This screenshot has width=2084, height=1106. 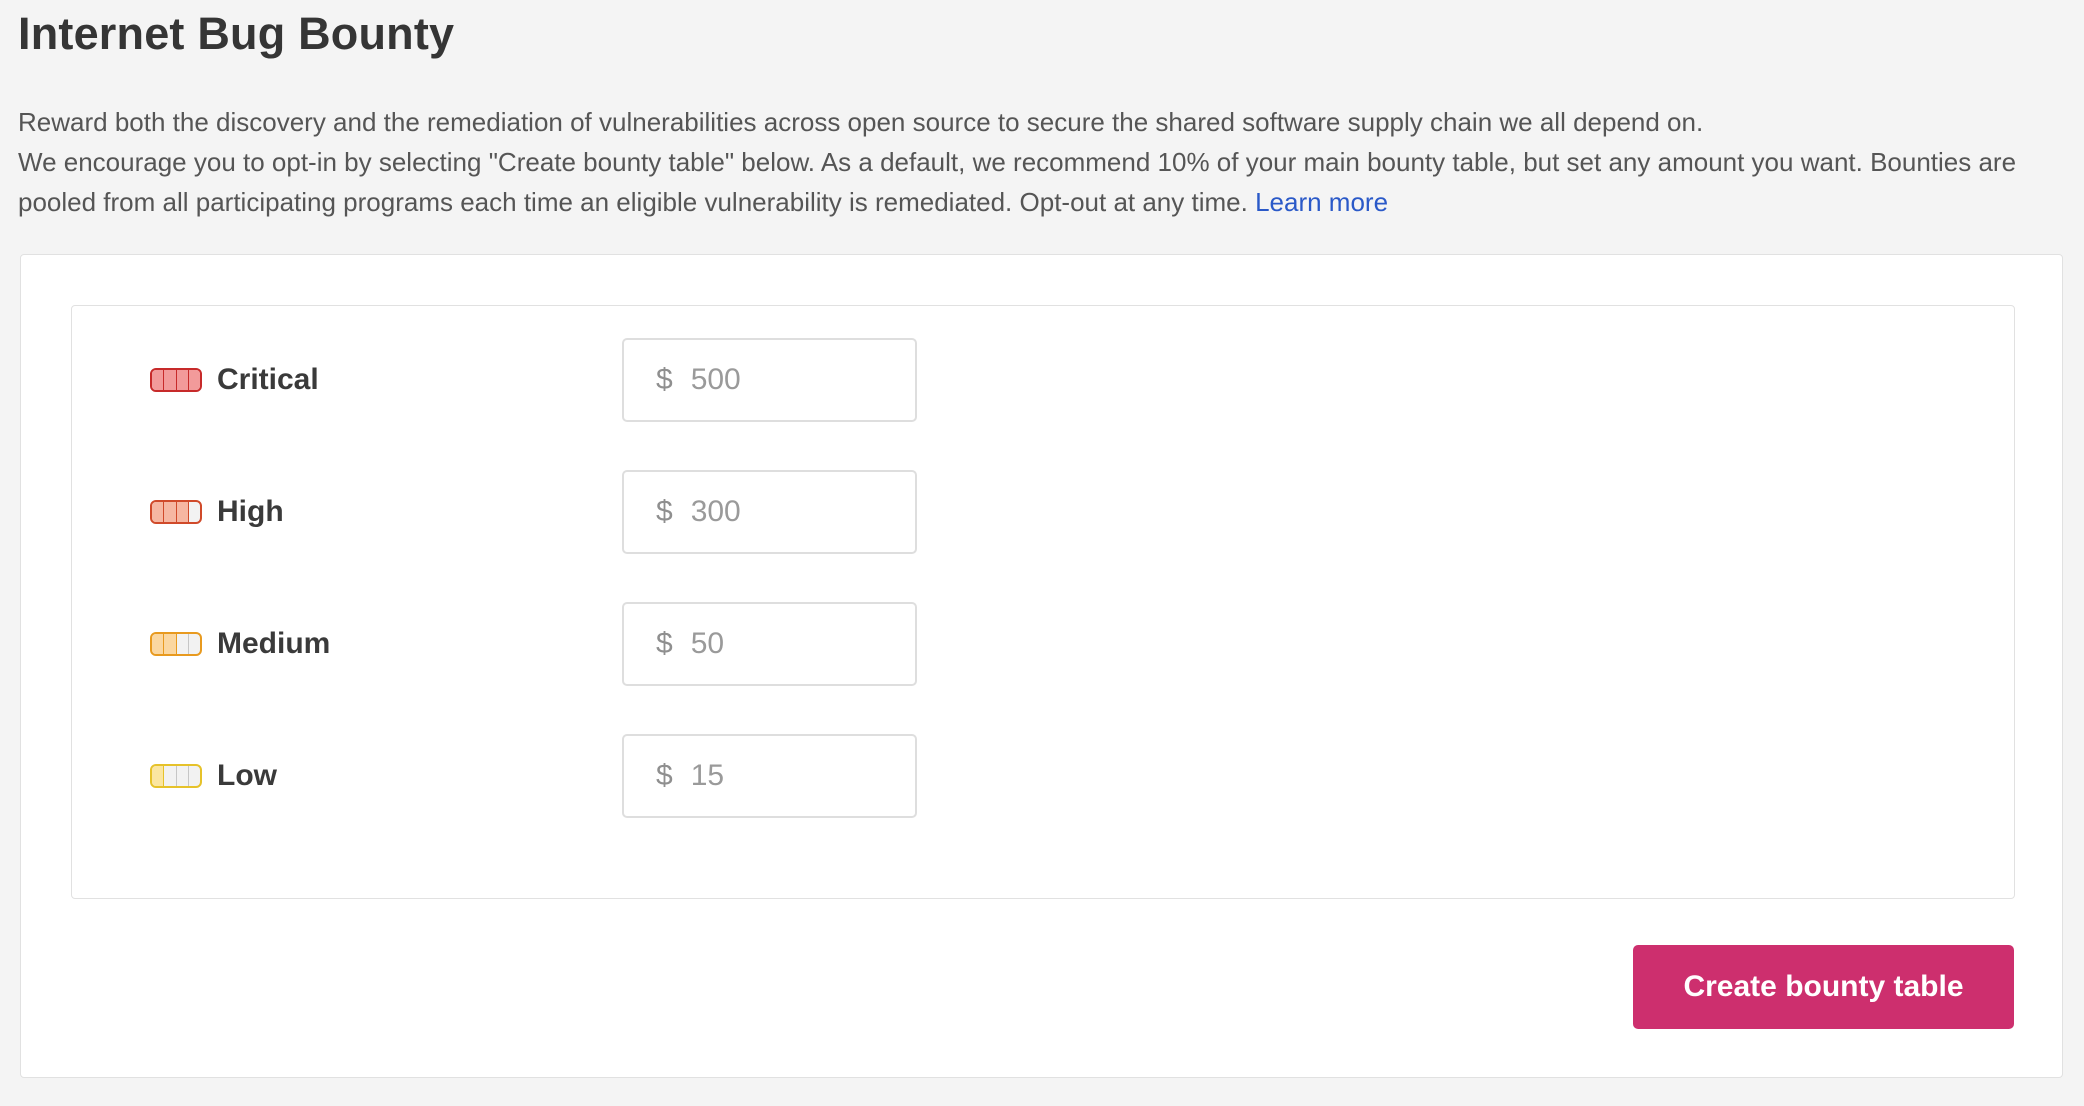 I want to click on severity-medium-icon, so click(x=176, y=644).